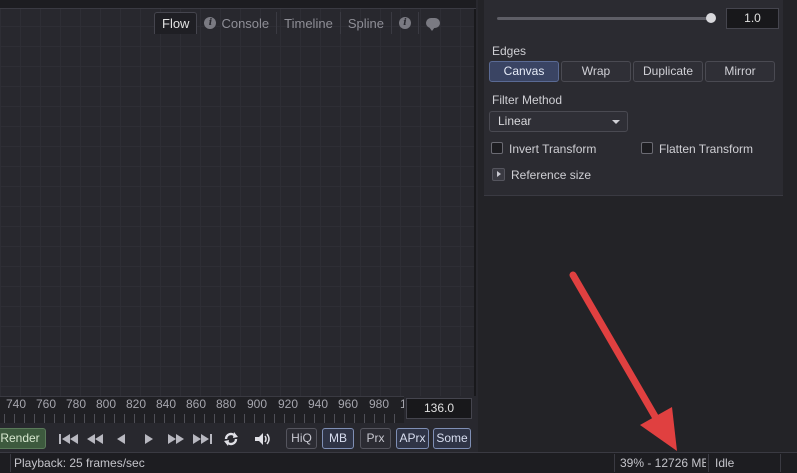 The width and height of the screenshot is (797, 473). I want to click on filter-method-value: Linear, so click(515, 121).